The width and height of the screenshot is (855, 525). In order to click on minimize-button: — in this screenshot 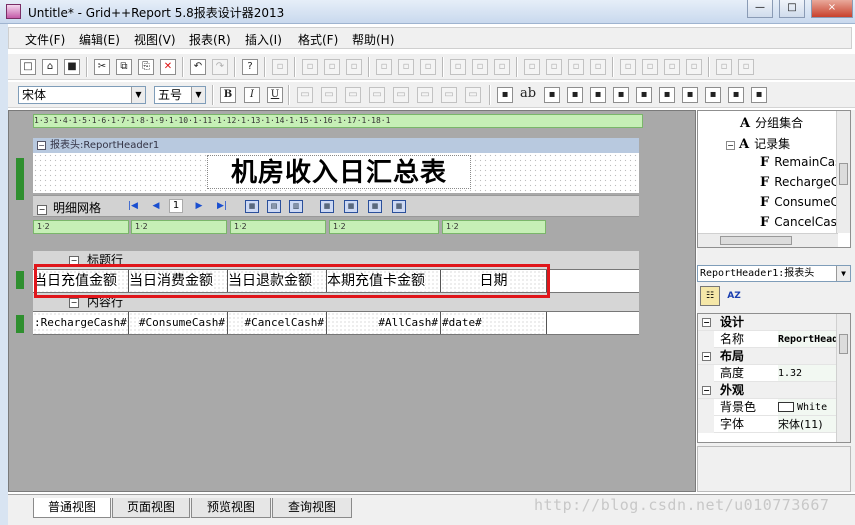, I will do `click(760, 9)`.